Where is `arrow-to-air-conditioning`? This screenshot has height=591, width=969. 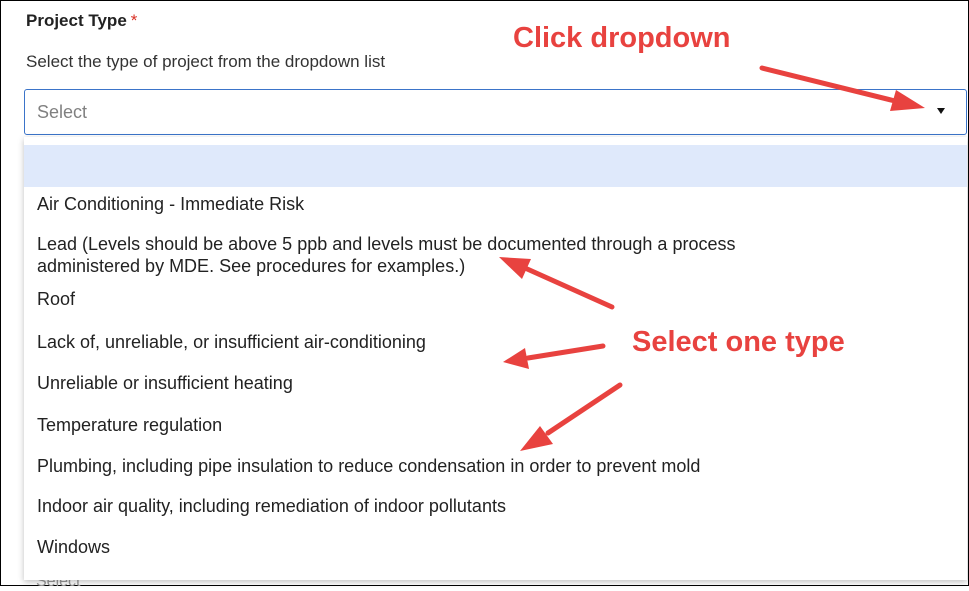
arrow-to-air-conditioning is located at coordinates (565, 352).